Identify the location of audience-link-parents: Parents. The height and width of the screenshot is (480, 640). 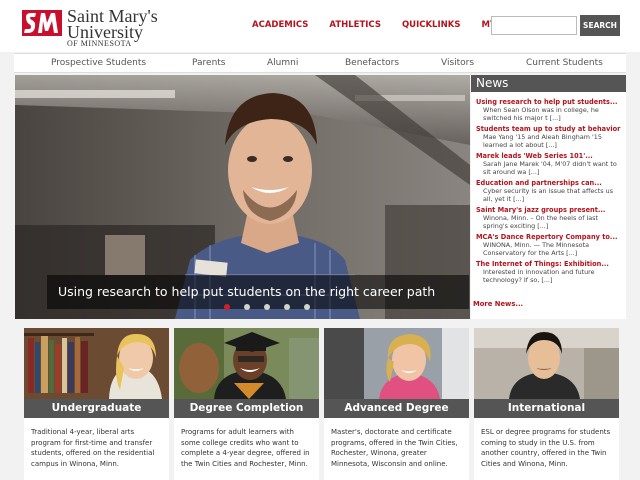
(209, 63).